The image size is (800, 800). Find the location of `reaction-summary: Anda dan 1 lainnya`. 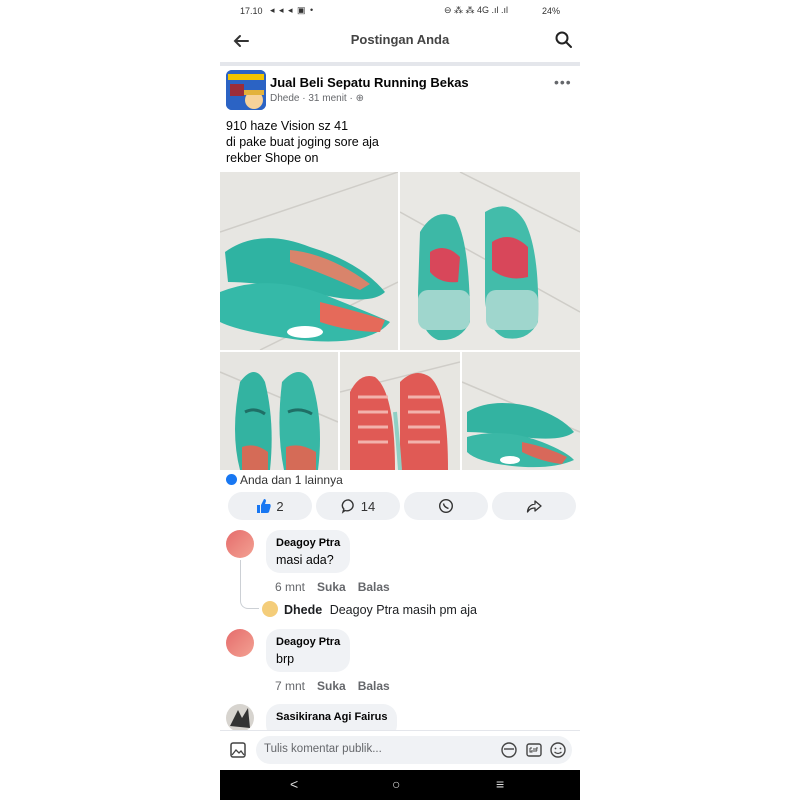

reaction-summary: Anda dan 1 lainnya is located at coordinates (284, 480).